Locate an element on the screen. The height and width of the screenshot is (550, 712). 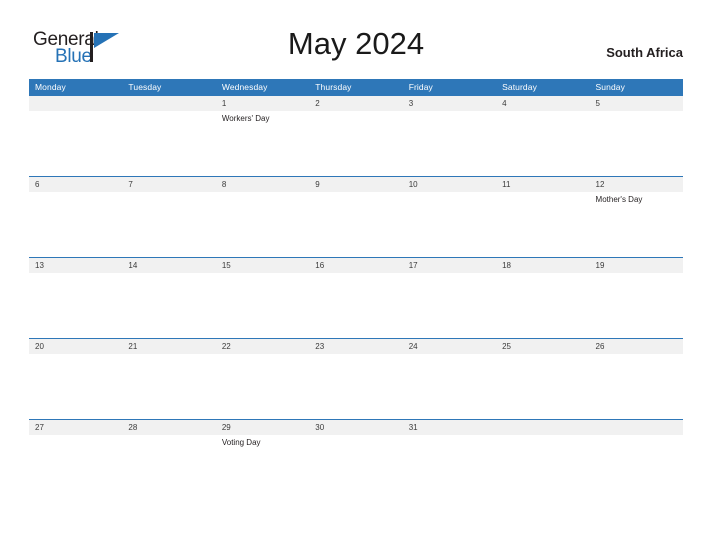
week-date-band: 27 28 29 30 31 is located at coordinates (356, 427).